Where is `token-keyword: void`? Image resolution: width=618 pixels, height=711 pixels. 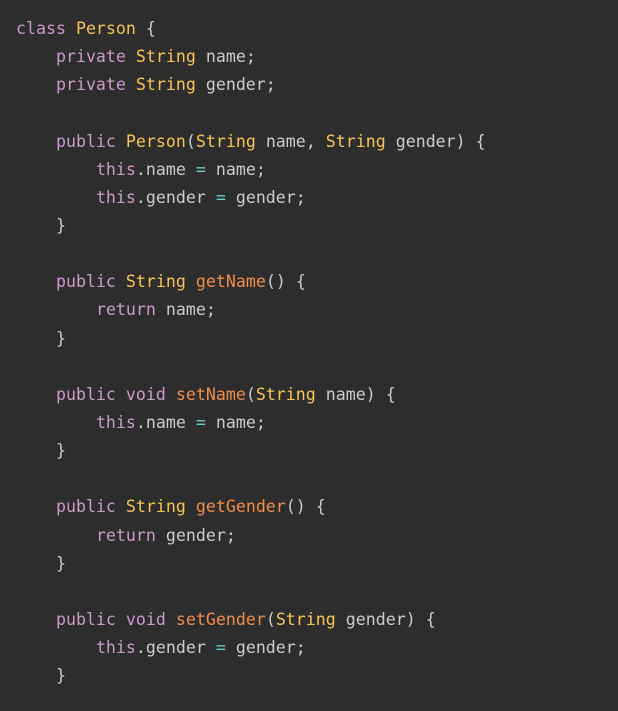 token-keyword: void is located at coordinates (145, 619).